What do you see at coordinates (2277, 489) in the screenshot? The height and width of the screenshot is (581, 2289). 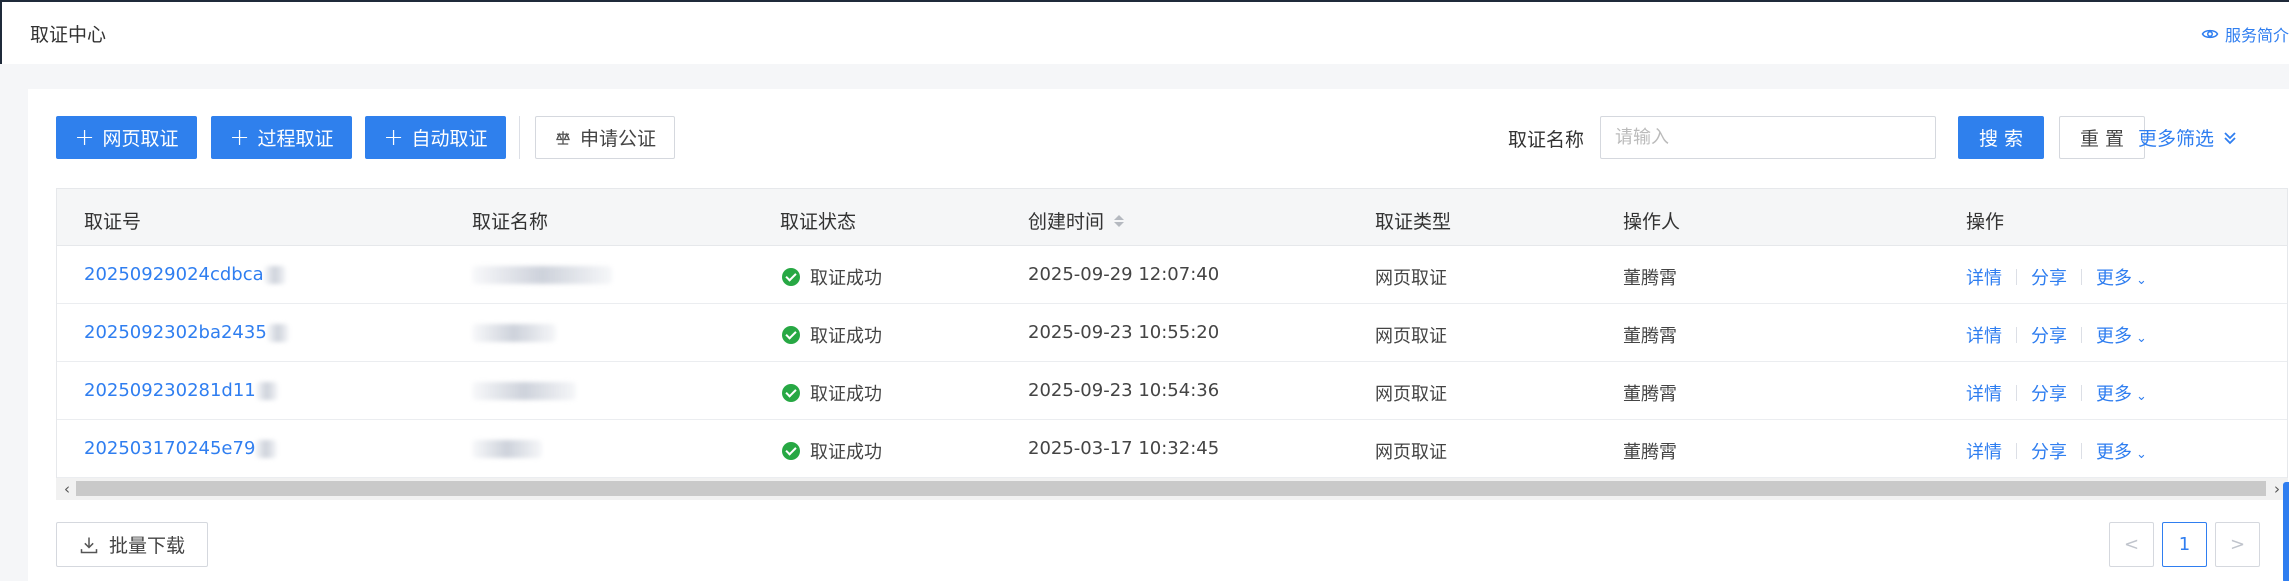 I see `scroll-right-icon: ›` at bounding box center [2277, 489].